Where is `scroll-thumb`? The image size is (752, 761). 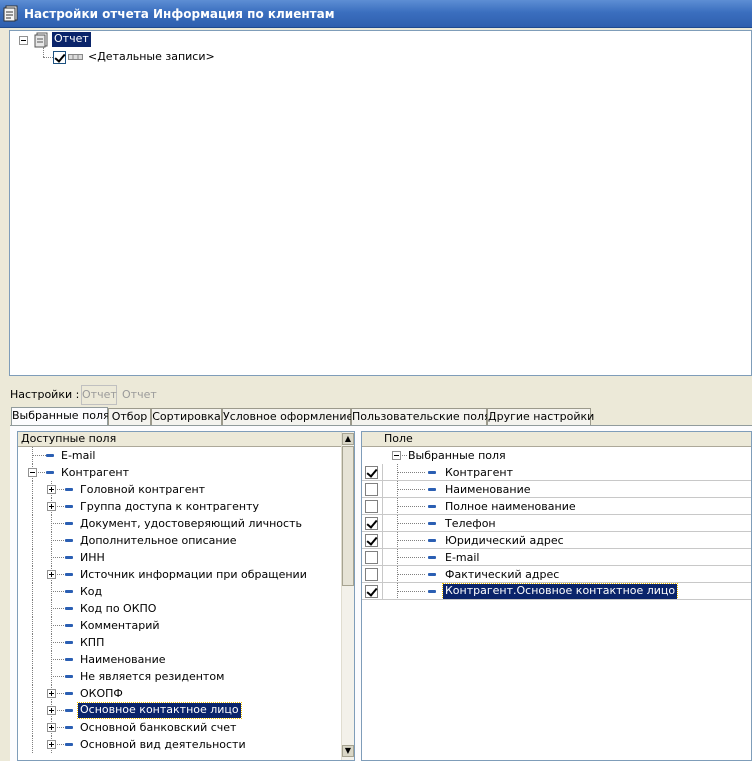
scroll-thumb is located at coordinates (348, 516).